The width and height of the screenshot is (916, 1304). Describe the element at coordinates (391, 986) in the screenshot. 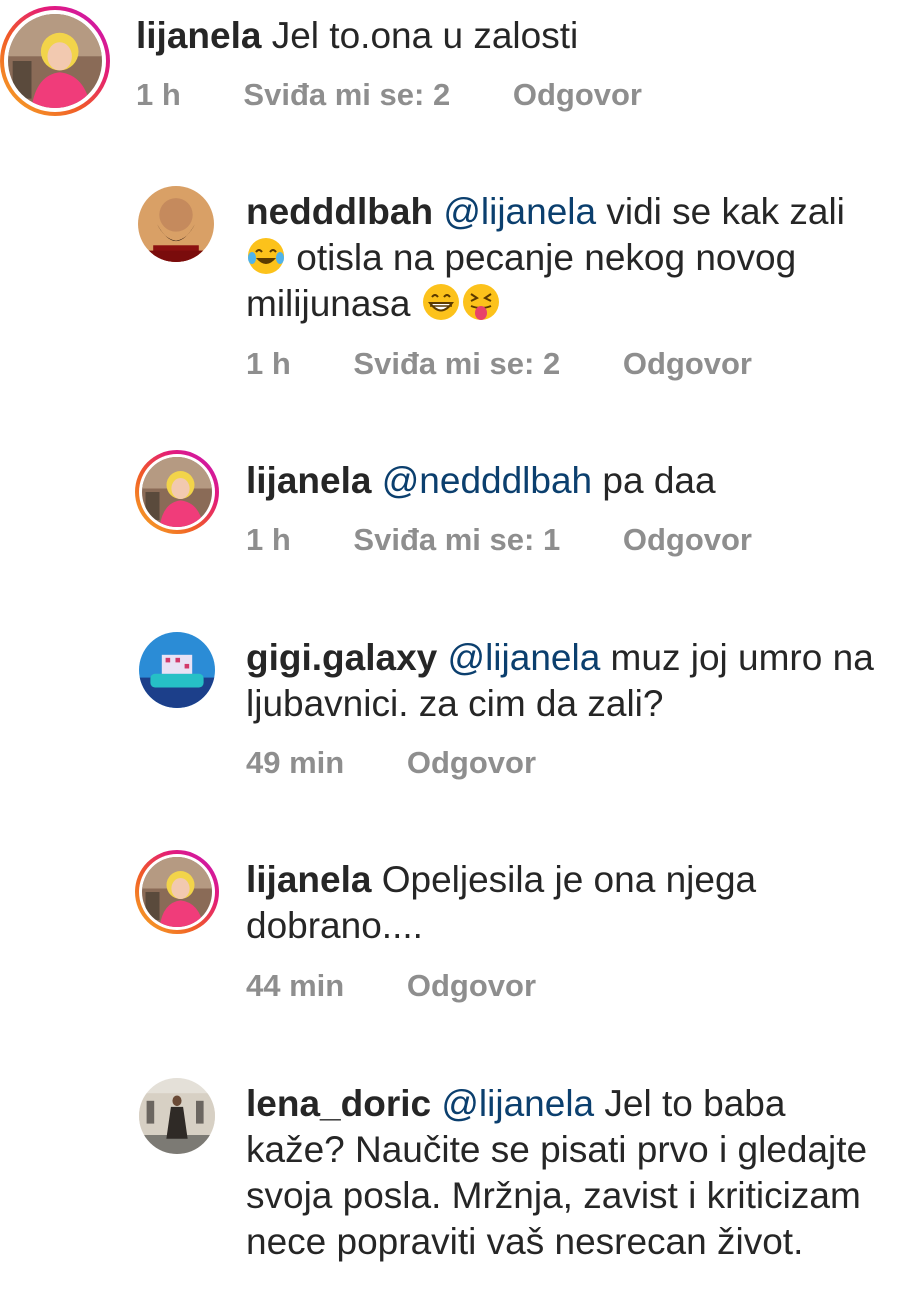

I see `comment-meta: 44 min Odgovor` at that location.